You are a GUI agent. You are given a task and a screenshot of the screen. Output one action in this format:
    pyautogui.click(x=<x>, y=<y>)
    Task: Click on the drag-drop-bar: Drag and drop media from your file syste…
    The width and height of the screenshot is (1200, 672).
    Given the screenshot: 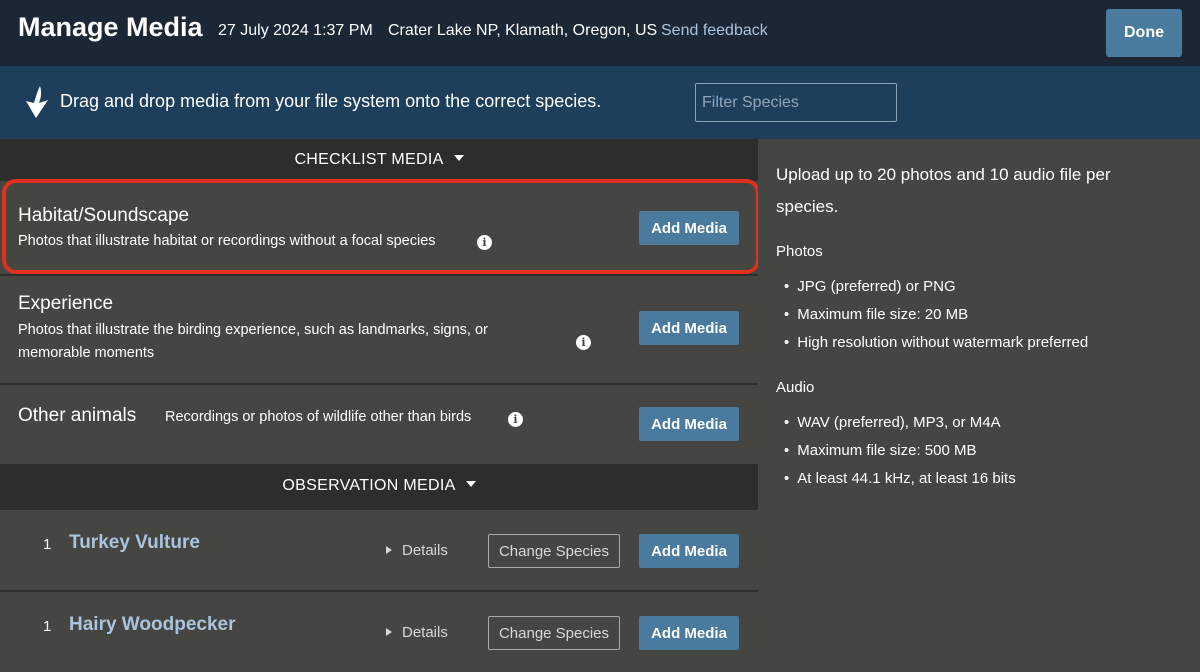 What is the action you would take?
    pyautogui.click(x=600, y=102)
    